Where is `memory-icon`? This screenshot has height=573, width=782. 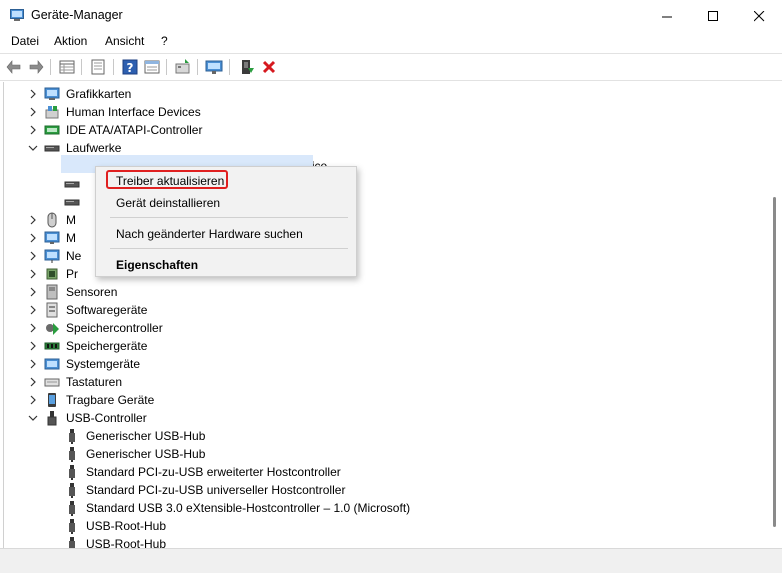
memory-icon is located at coordinates (52, 346).